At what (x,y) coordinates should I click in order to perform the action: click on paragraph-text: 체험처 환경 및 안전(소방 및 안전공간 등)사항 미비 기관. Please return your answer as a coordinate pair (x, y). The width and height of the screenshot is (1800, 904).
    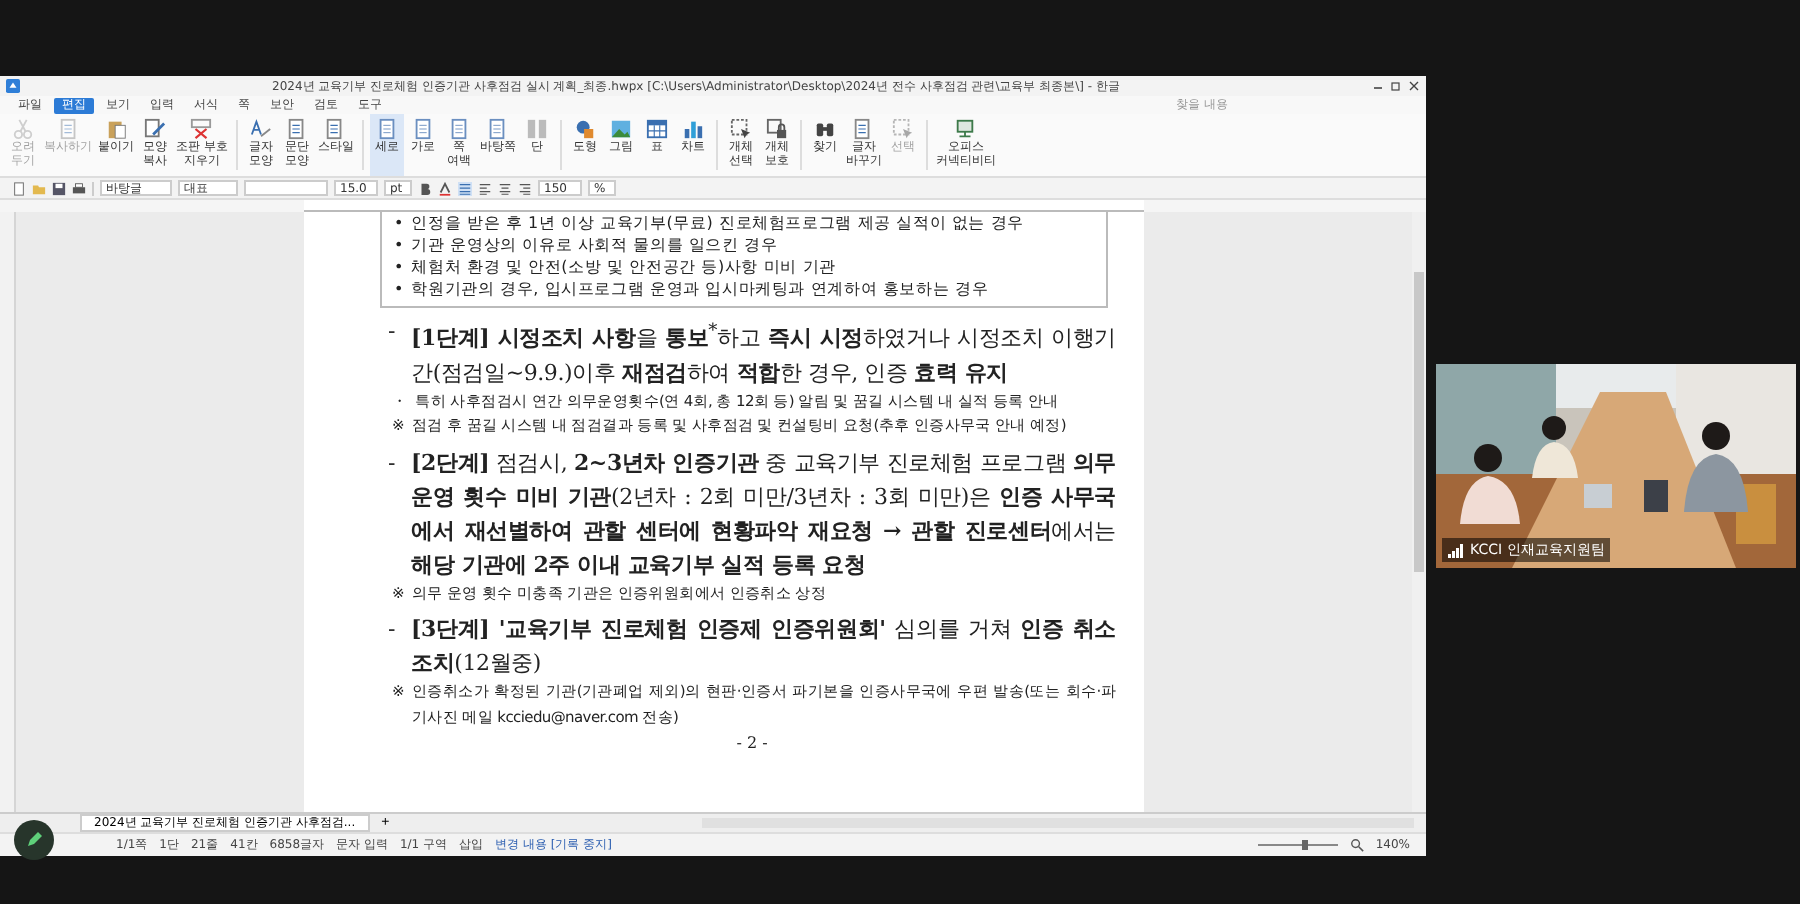
    Looking at the image, I should click on (623, 267).